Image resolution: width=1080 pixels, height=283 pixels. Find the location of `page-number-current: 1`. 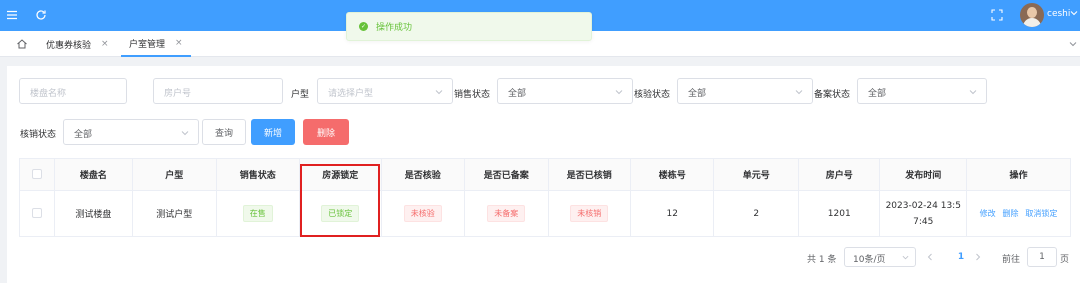

page-number-current: 1 is located at coordinates (961, 257).